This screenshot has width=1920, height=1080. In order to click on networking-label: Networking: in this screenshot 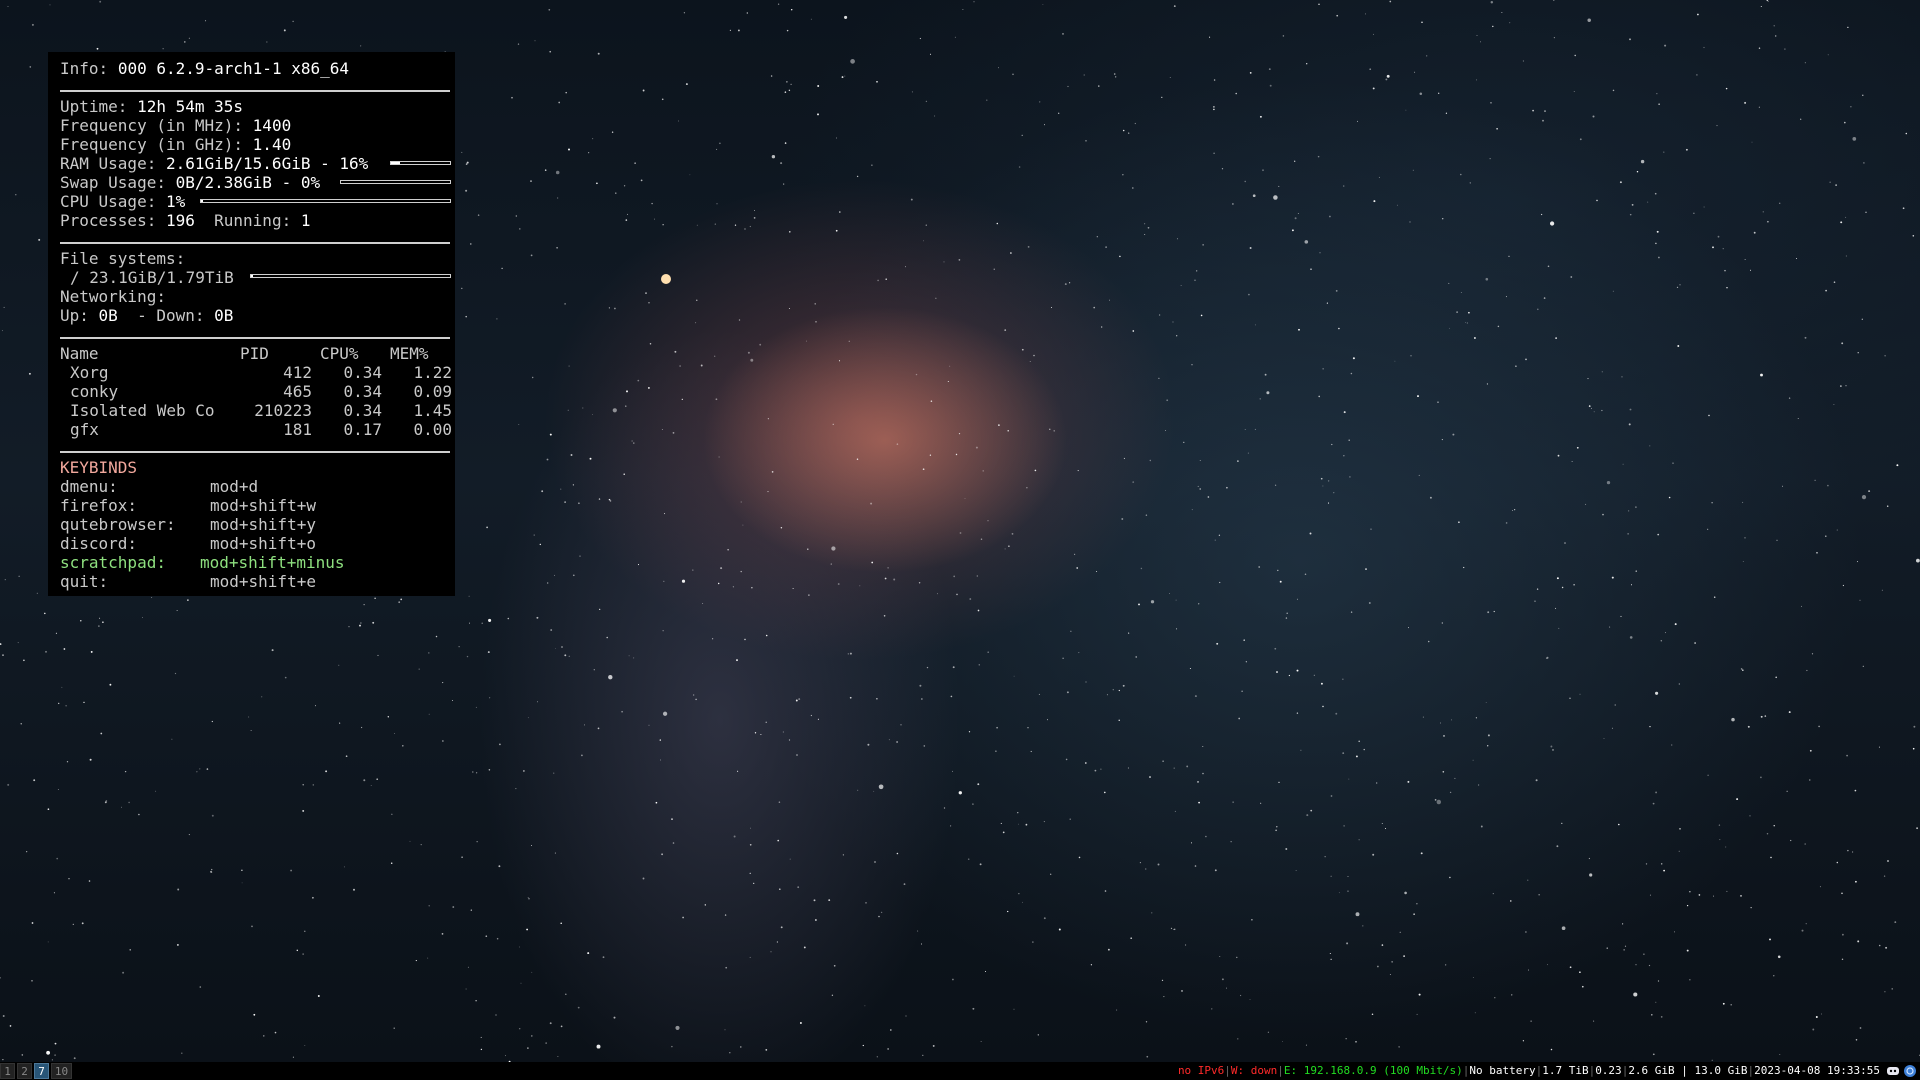, I will do `click(113, 296)`.